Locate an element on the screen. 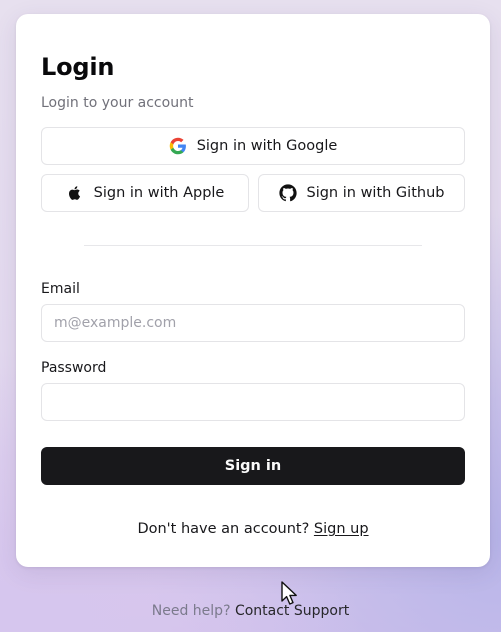  apple-icon is located at coordinates (75, 193).